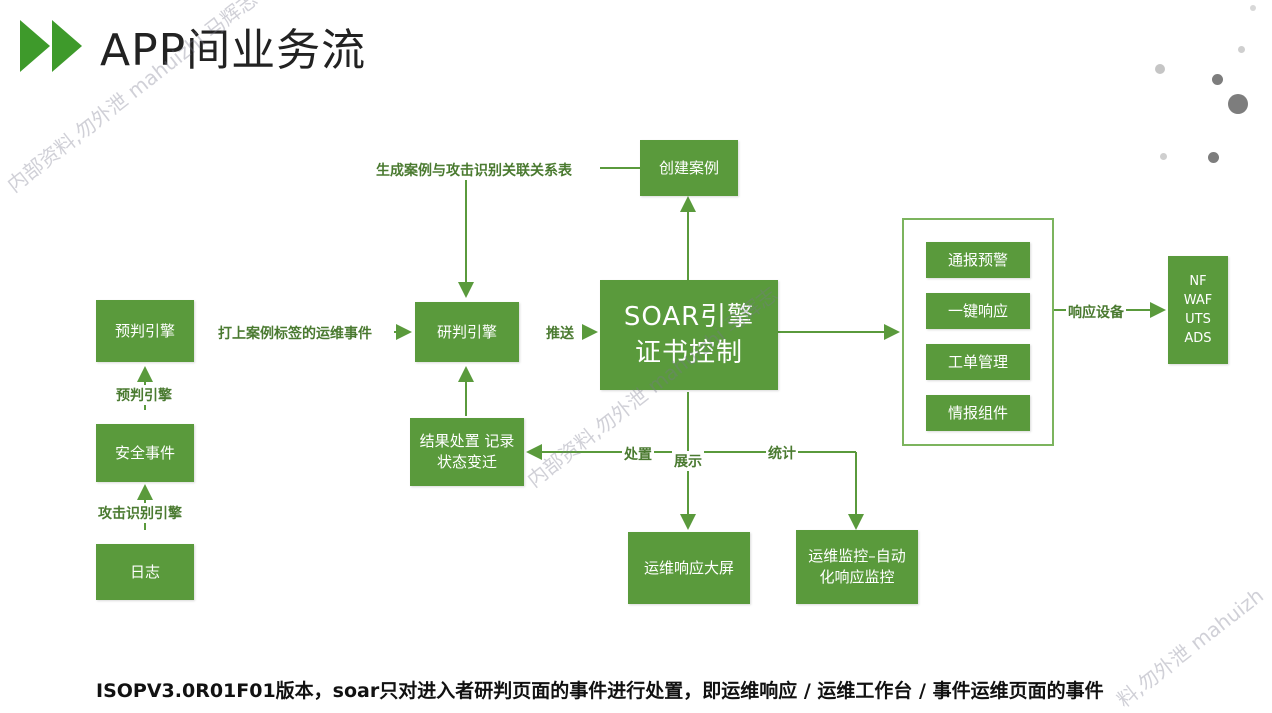  Describe the element at coordinates (145, 331) in the screenshot. I see `prejudge-engine-box: 预判引擎` at that location.